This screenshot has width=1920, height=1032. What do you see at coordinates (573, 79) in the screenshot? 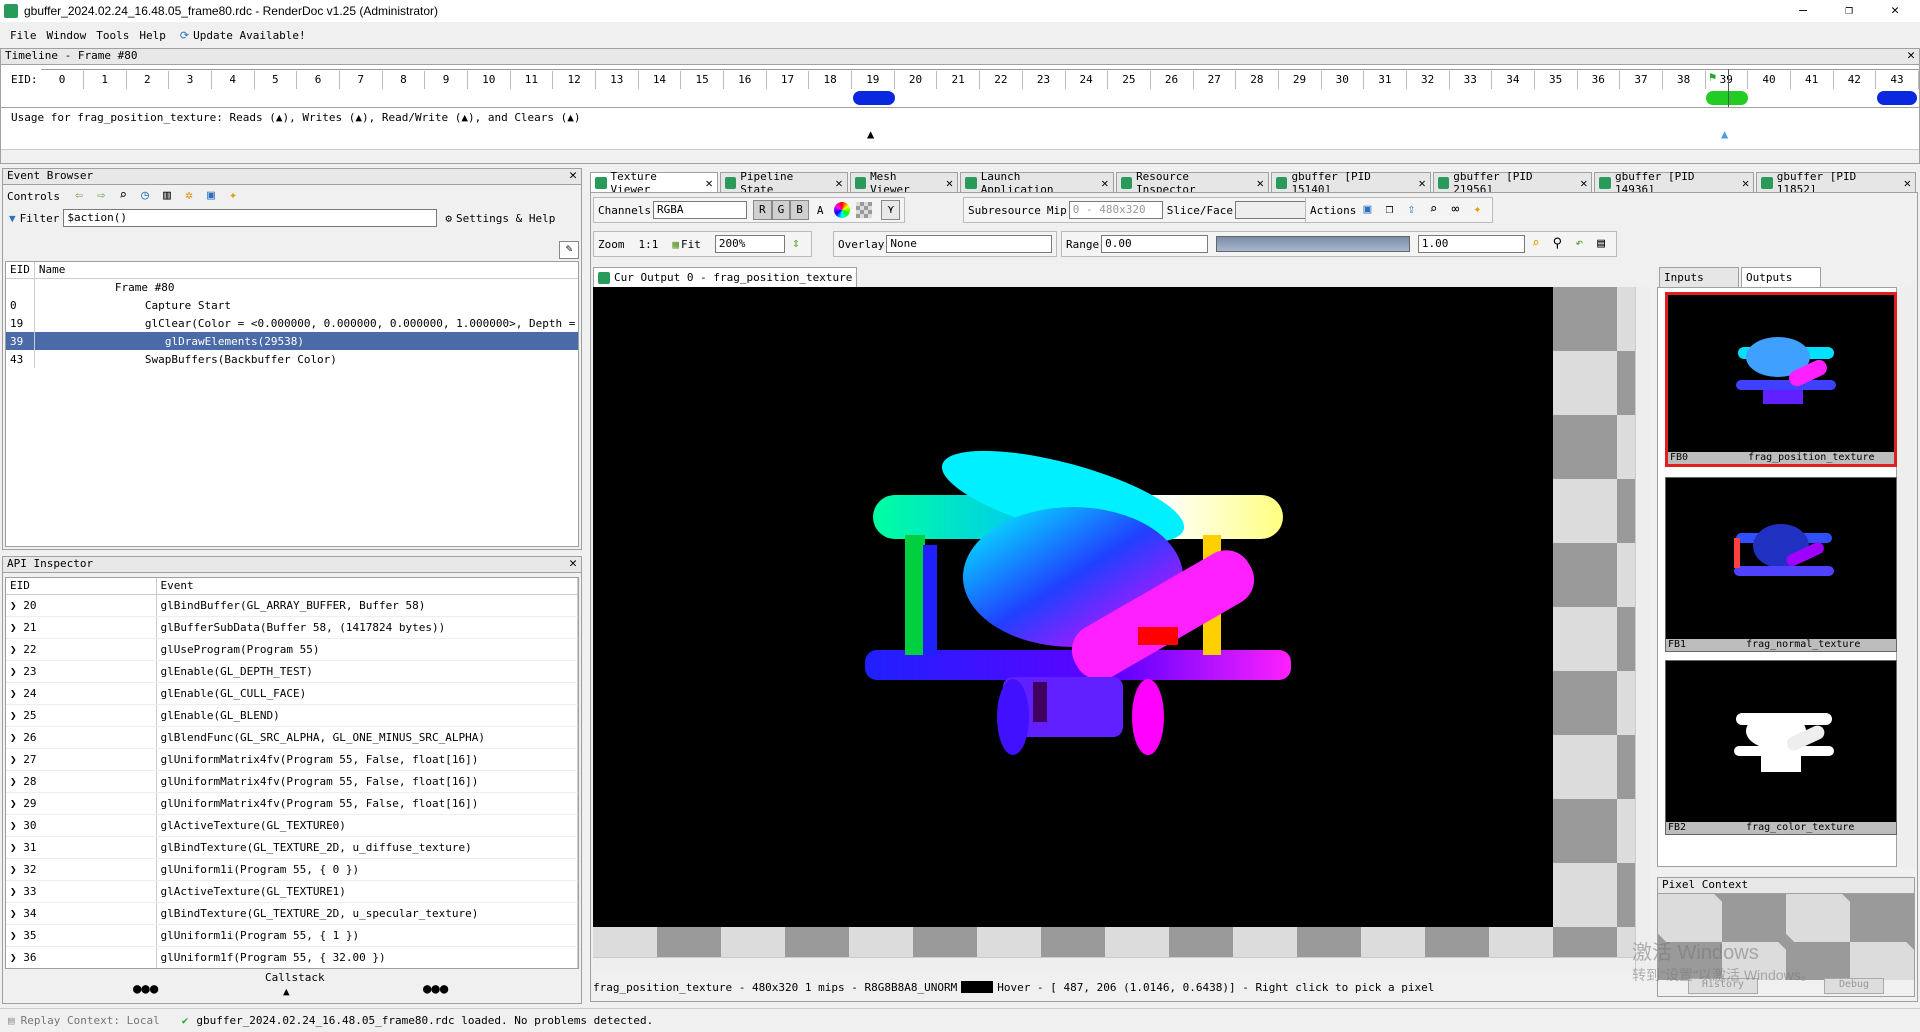
I see `timeline-tick-12: 12` at bounding box center [573, 79].